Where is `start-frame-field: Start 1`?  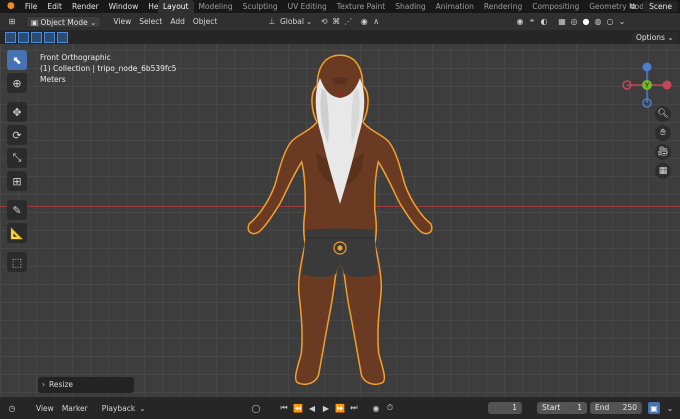
start-frame-field: Start 1 is located at coordinates (562, 408).